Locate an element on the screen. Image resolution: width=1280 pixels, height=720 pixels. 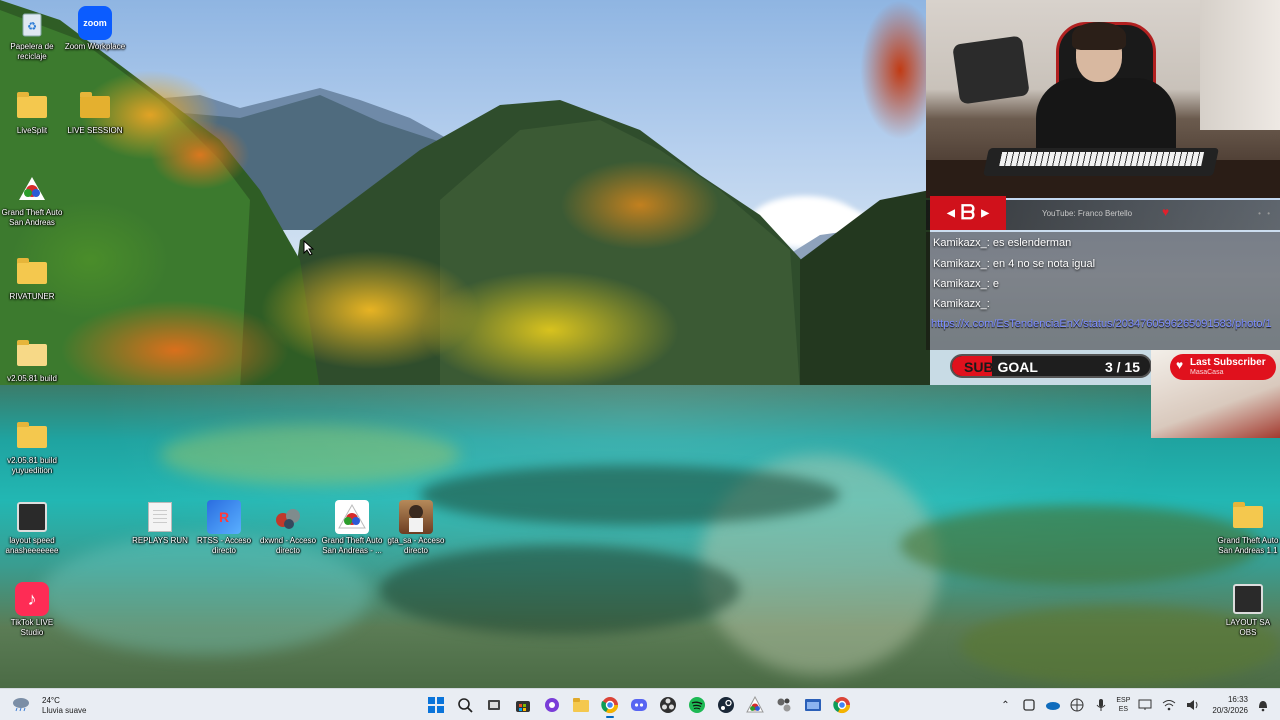
tray-app-icon is located at coordinates (1029, 705).